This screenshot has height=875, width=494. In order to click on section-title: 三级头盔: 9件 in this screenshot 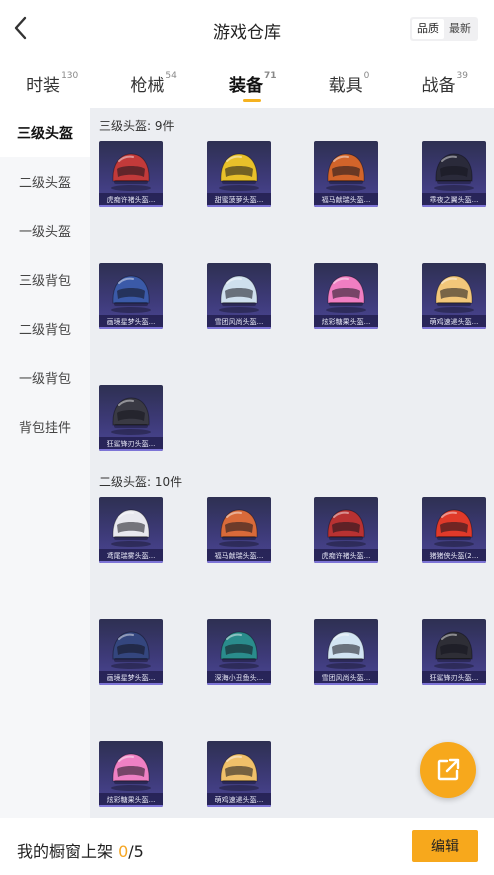, I will do `click(137, 126)`.